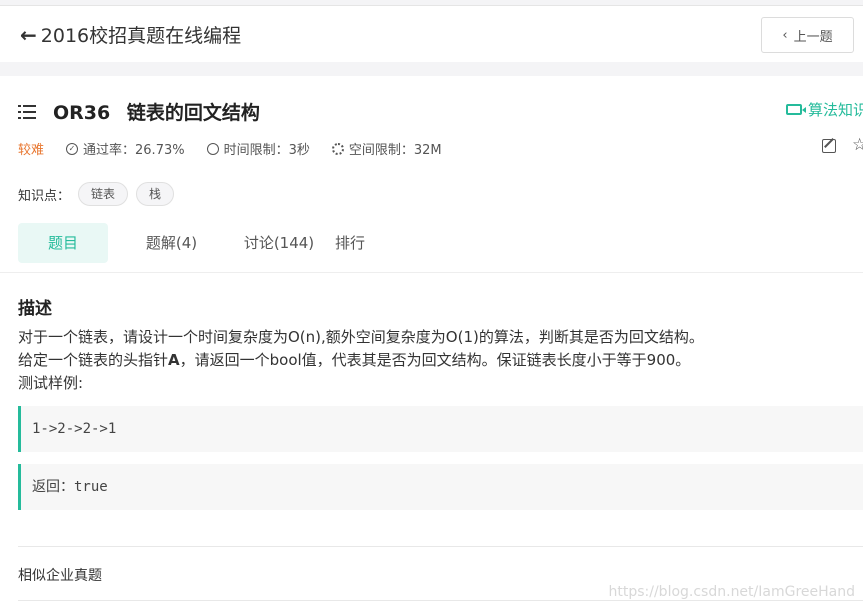  I want to click on similar-questions-heading: 相似企业真题, so click(60, 575).